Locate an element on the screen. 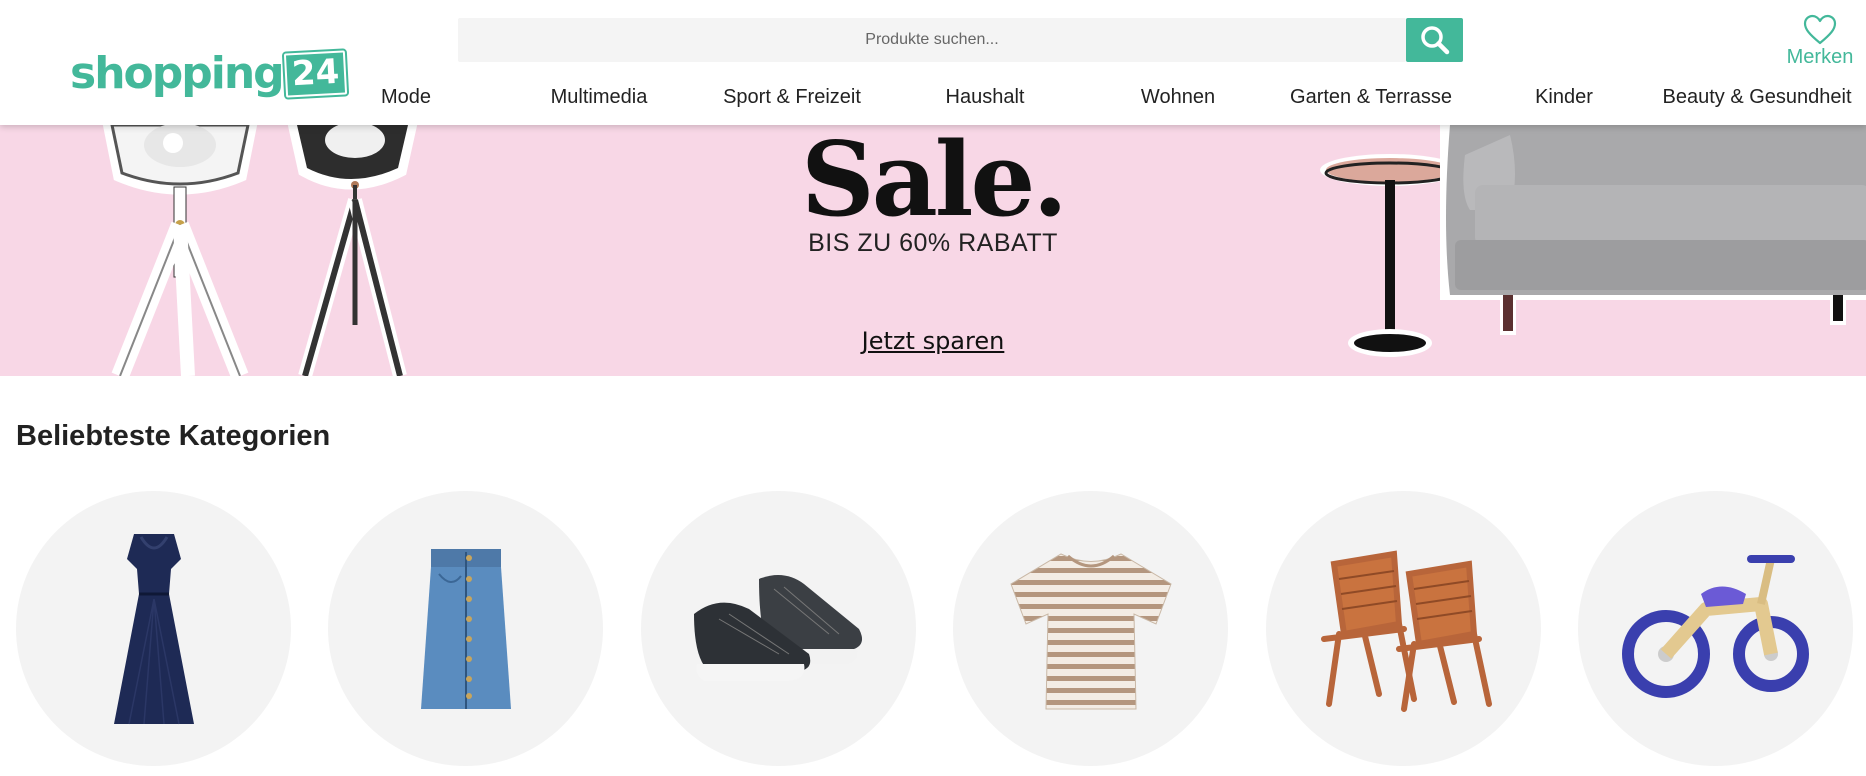 This screenshot has width=1866, height=776. search-button is located at coordinates (1434, 40).